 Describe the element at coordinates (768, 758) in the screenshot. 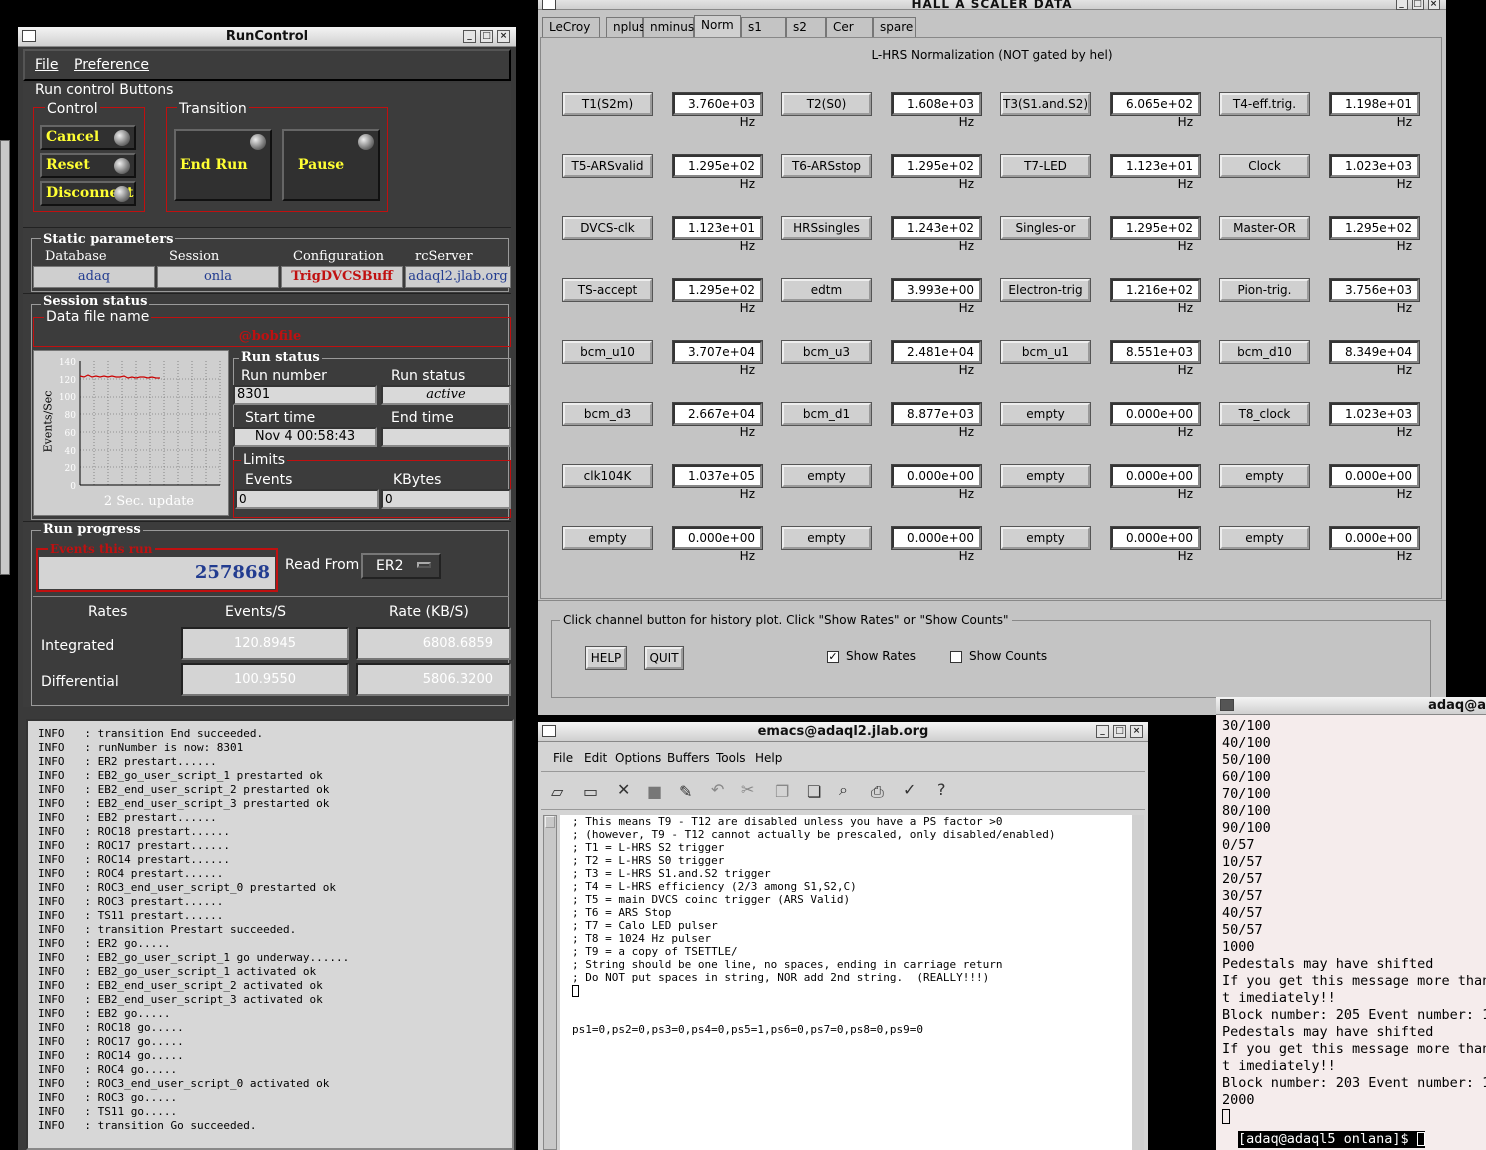

I see `menu-help: Help` at that location.